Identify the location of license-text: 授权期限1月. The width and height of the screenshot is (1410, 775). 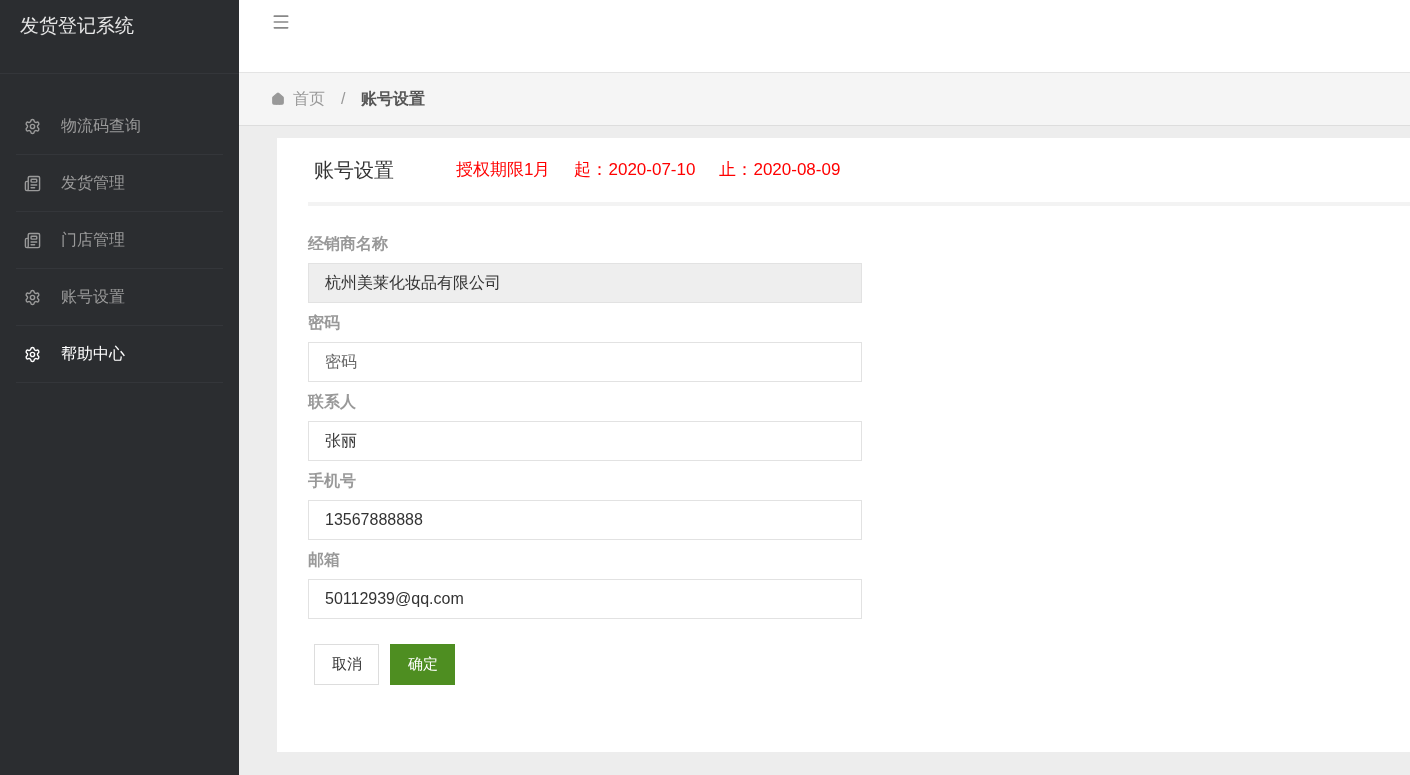
(503, 170).